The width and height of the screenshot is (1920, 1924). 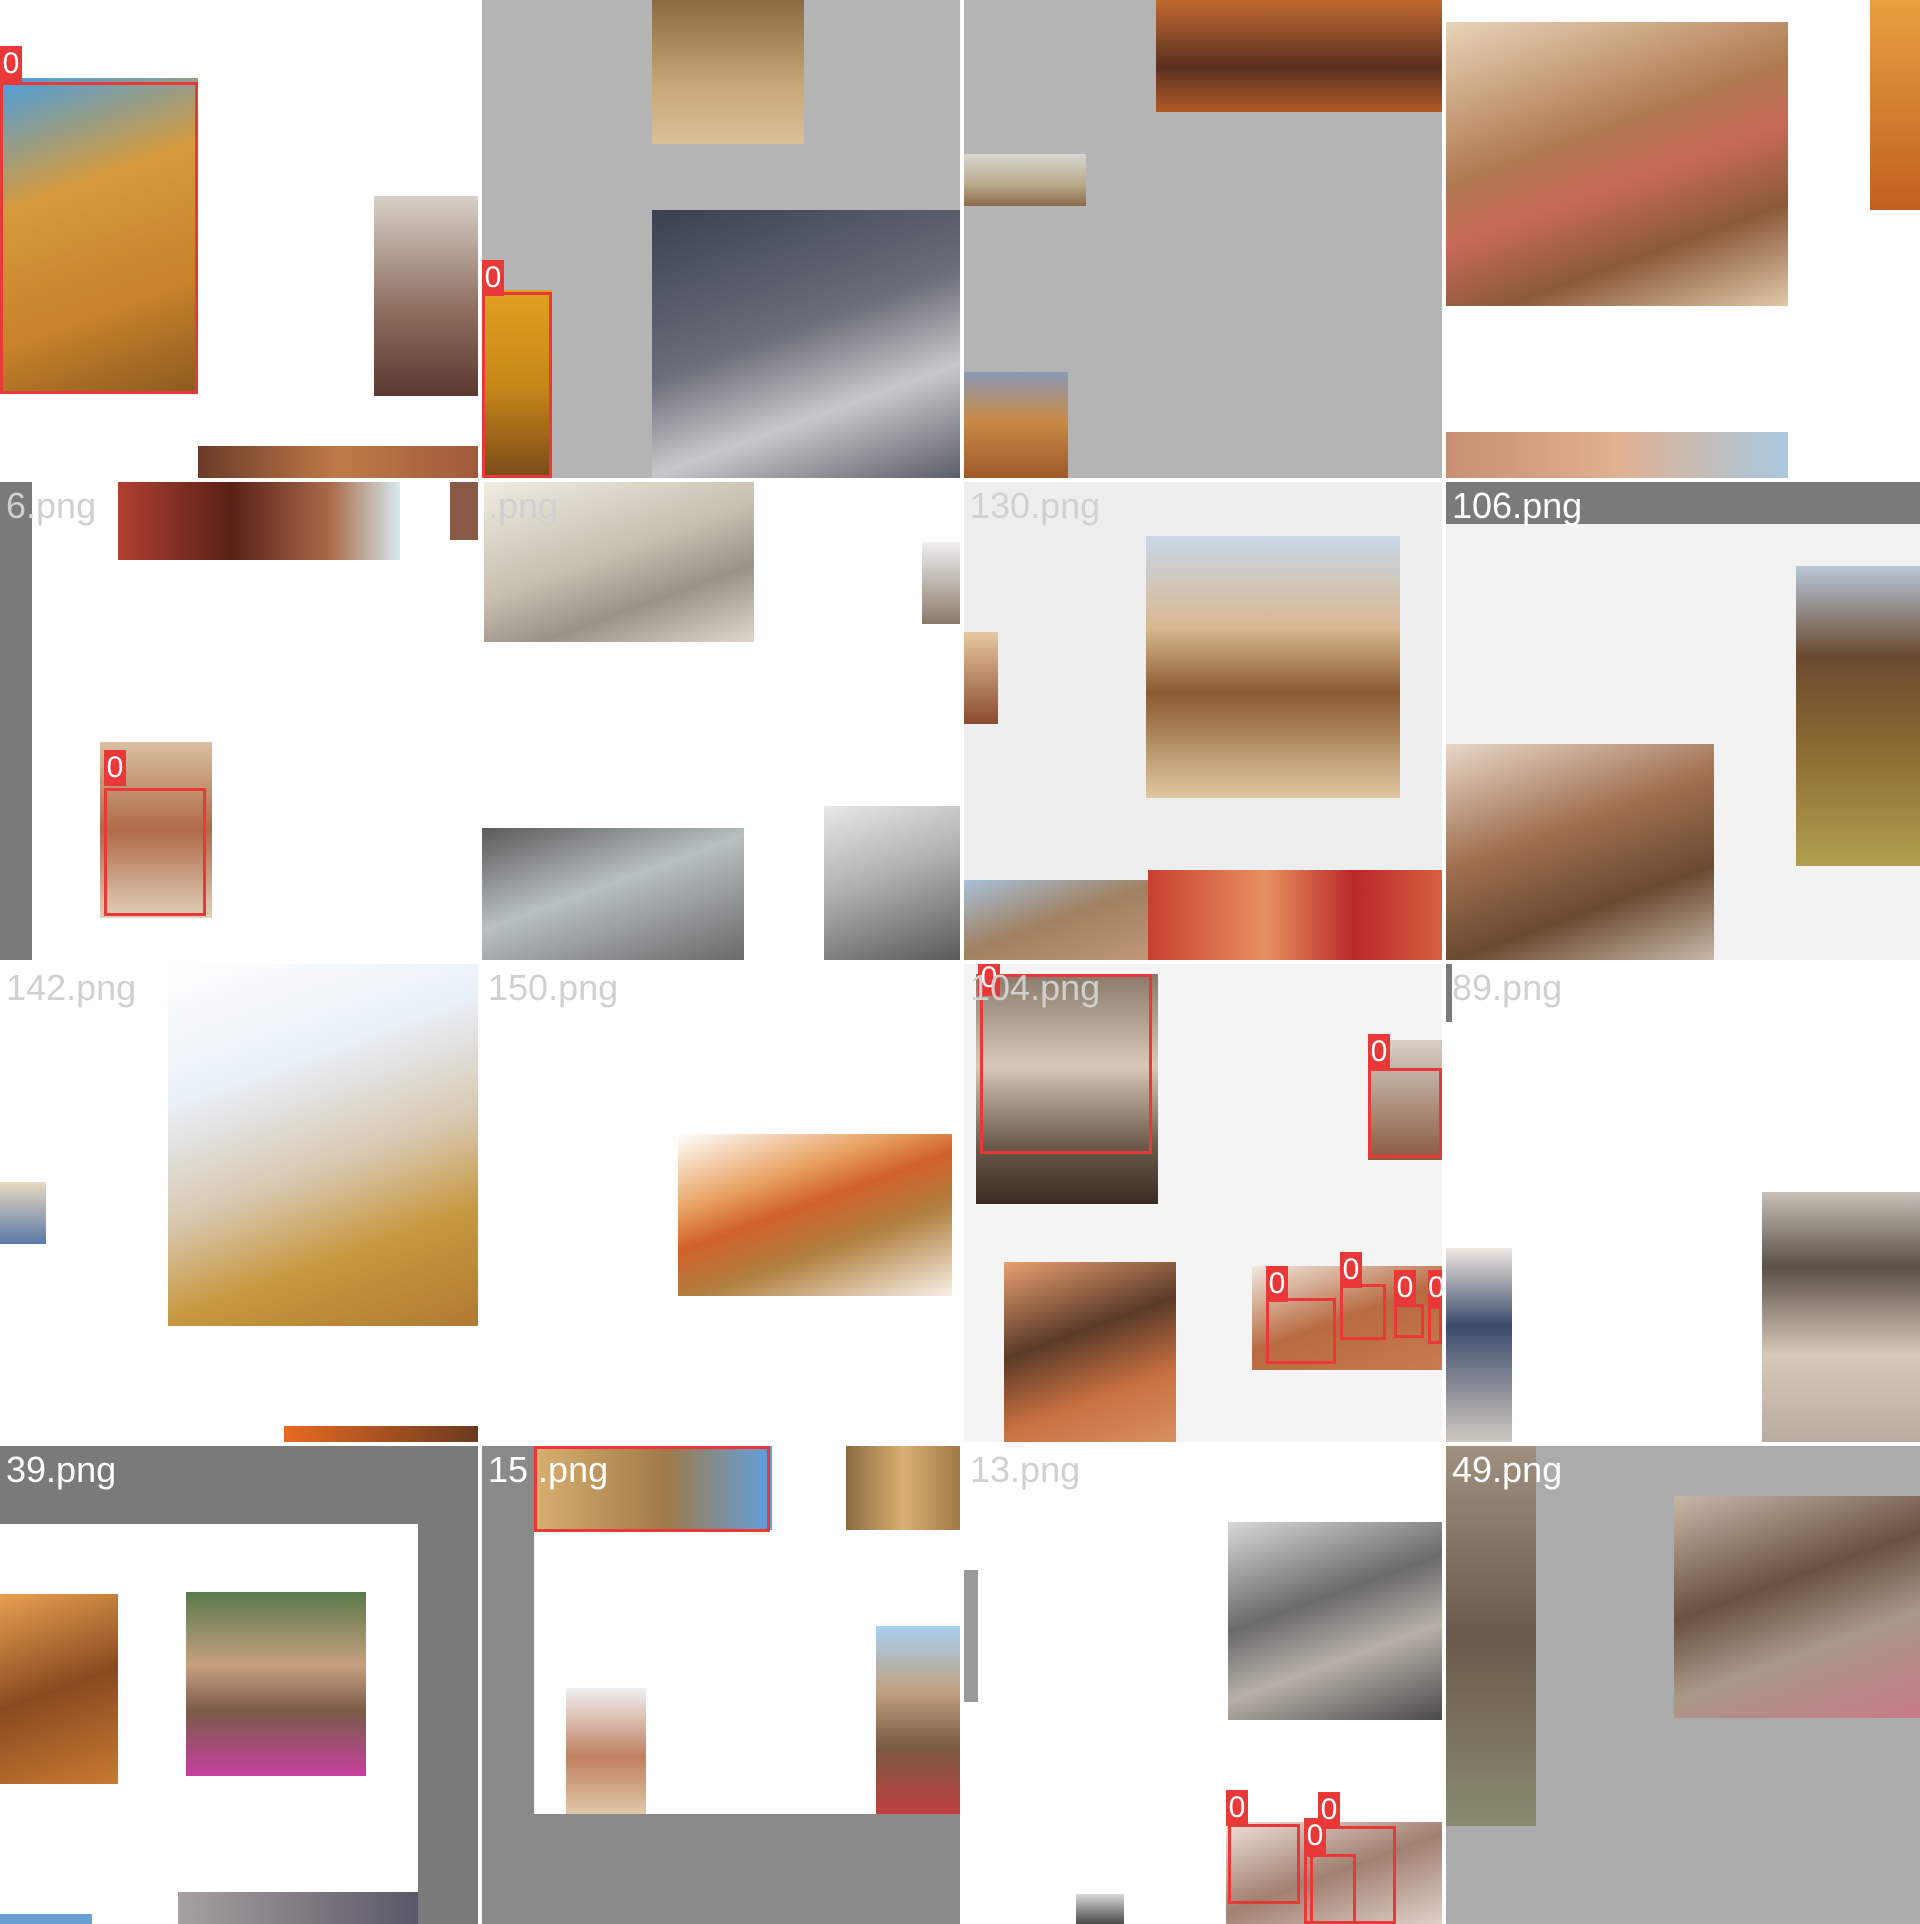 I want to click on camel-legs-sand, so click(x=728, y=72).